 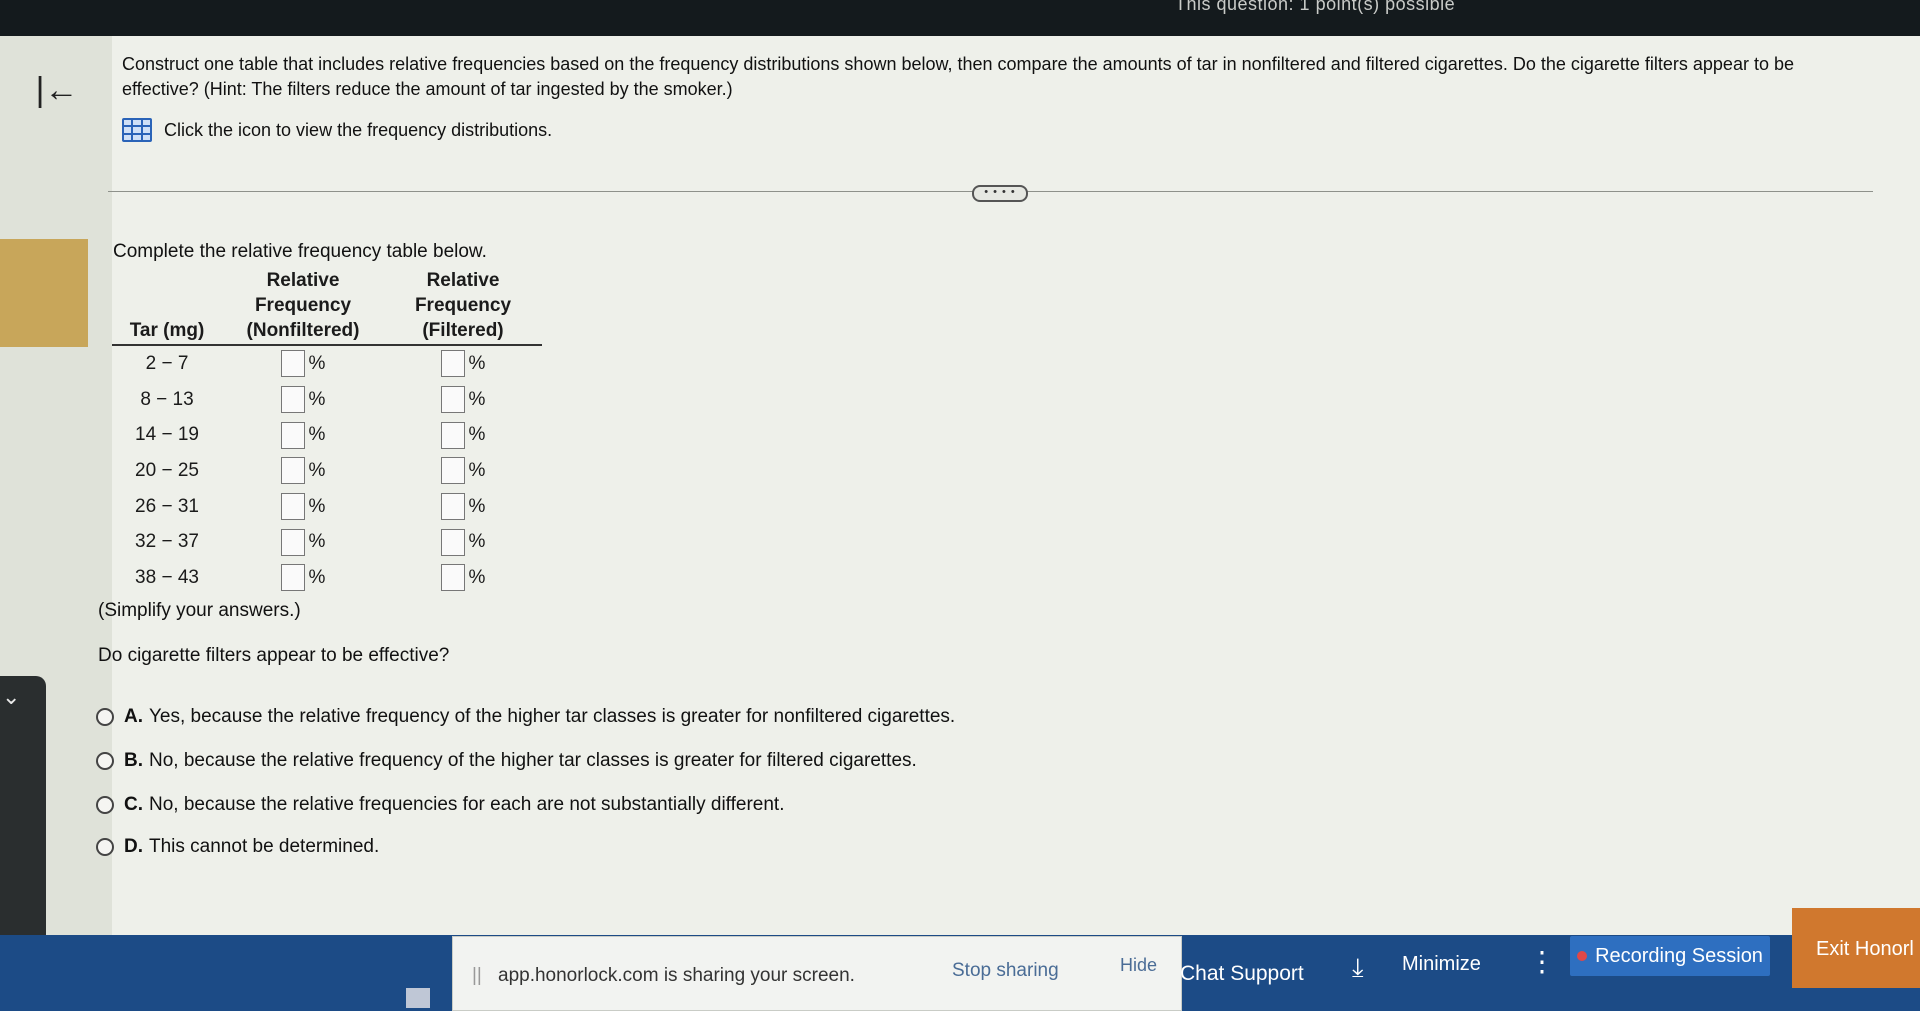 What do you see at coordinates (1542, 961) in the screenshot?
I see `more-options-icon: ⋮` at bounding box center [1542, 961].